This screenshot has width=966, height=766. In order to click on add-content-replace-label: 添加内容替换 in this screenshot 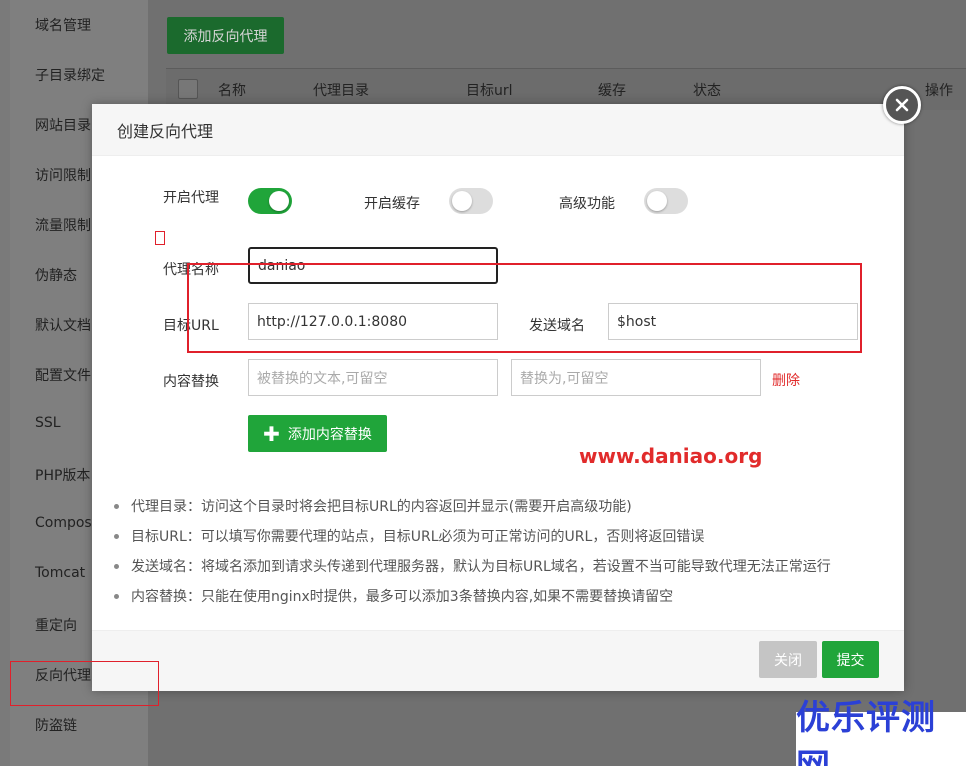, I will do `click(329, 434)`.